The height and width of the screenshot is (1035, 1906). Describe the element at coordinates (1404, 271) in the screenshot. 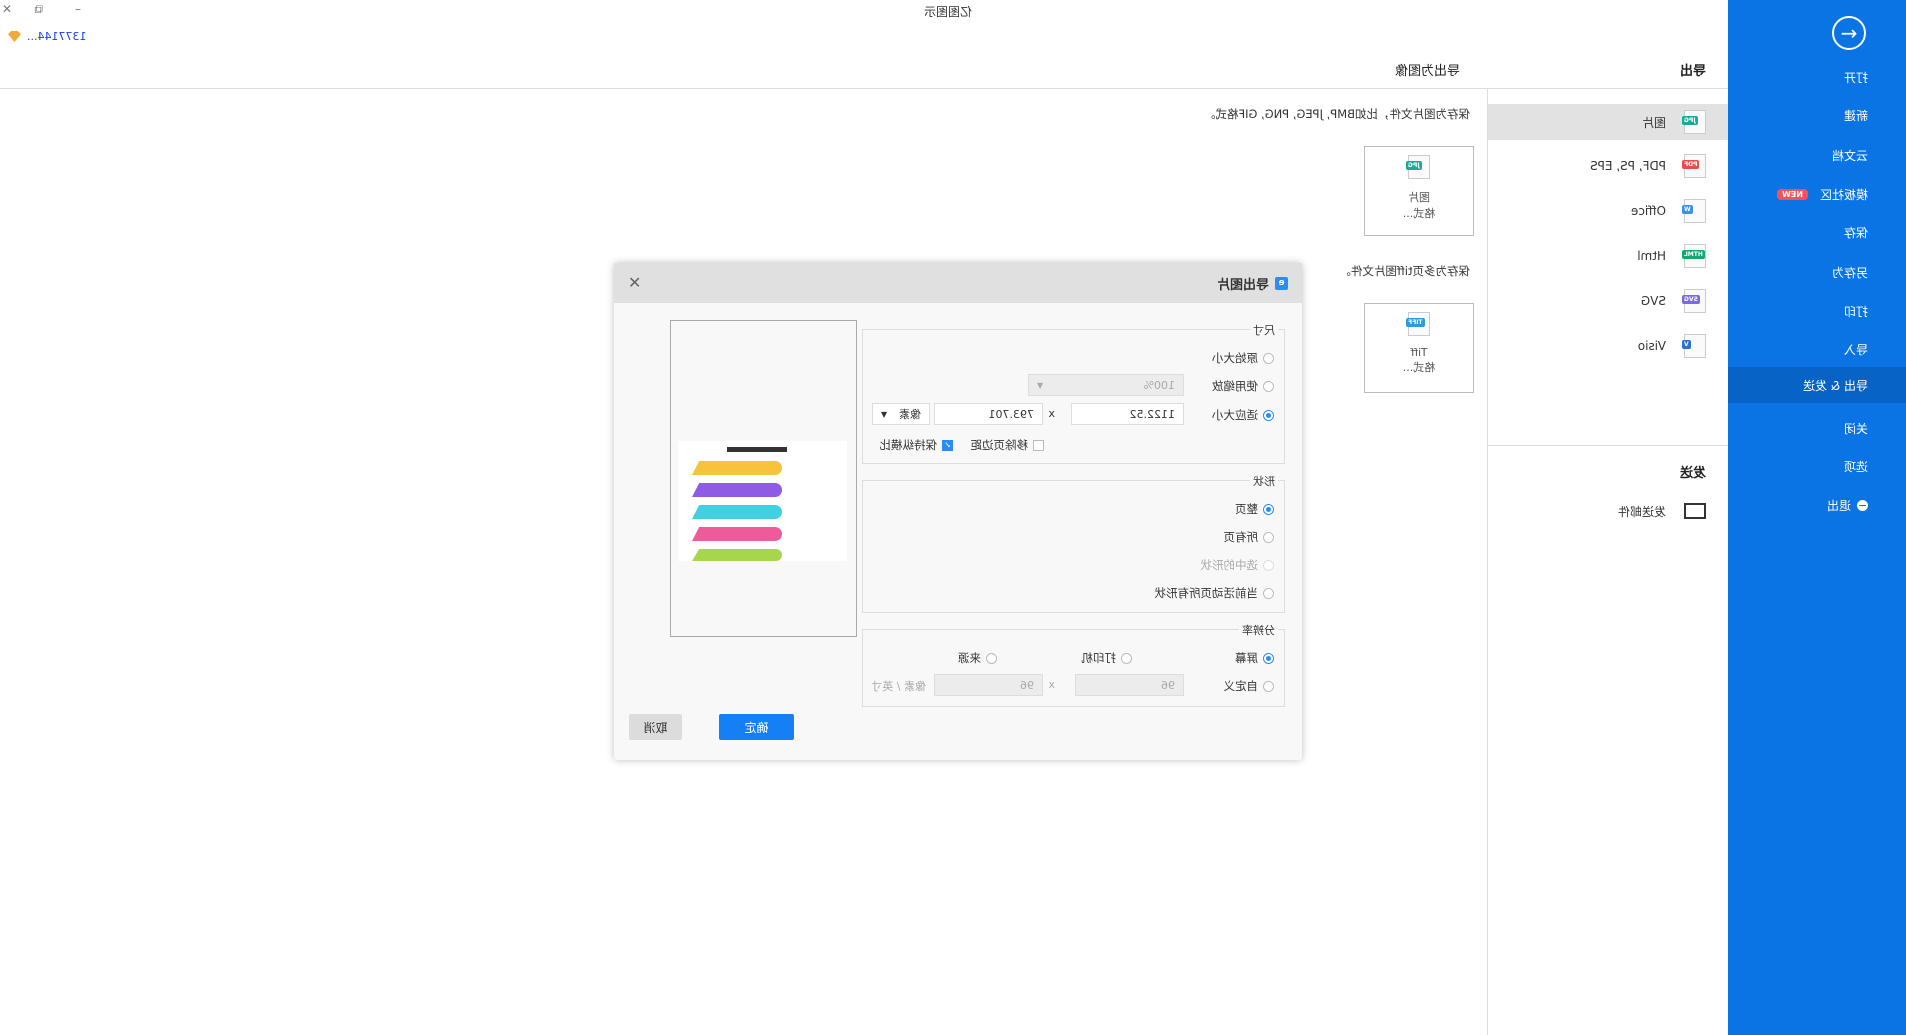

I see `tiff-description: 保存为多页tiff图片文件。` at that location.